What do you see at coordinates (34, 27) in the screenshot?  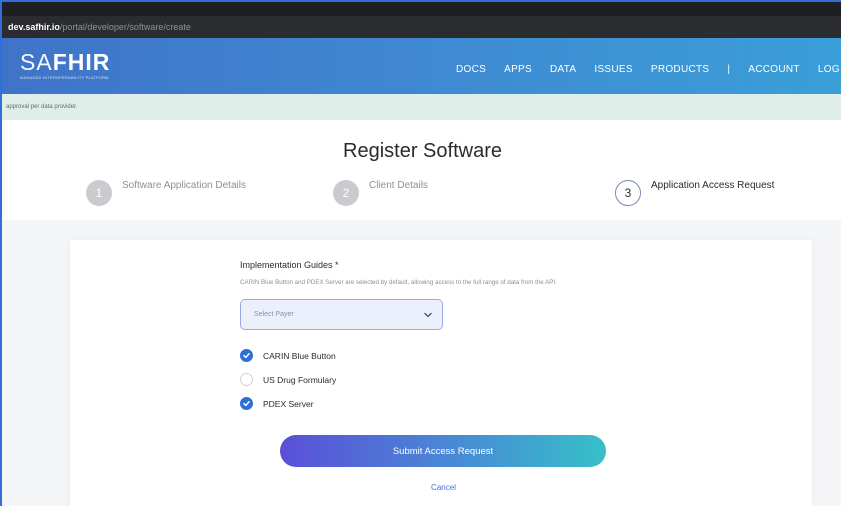 I see `url-host: dev.safhir.io` at bounding box center [34, 27].